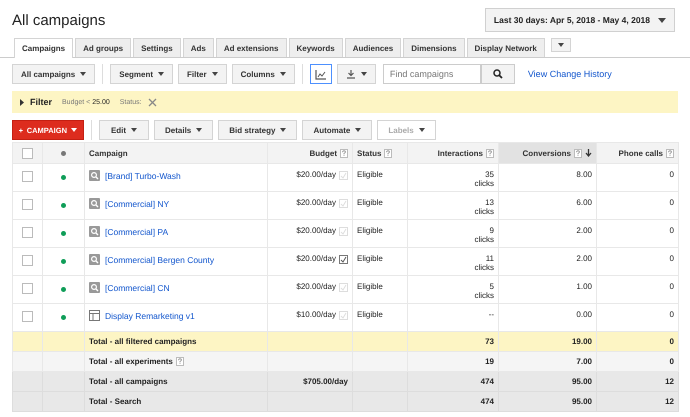 This screenshot has height=417, width=690. What do you see at coordinates (63, 153) in the screenshot?
I see `status-dot-icon` at bounding box center [63, 153].